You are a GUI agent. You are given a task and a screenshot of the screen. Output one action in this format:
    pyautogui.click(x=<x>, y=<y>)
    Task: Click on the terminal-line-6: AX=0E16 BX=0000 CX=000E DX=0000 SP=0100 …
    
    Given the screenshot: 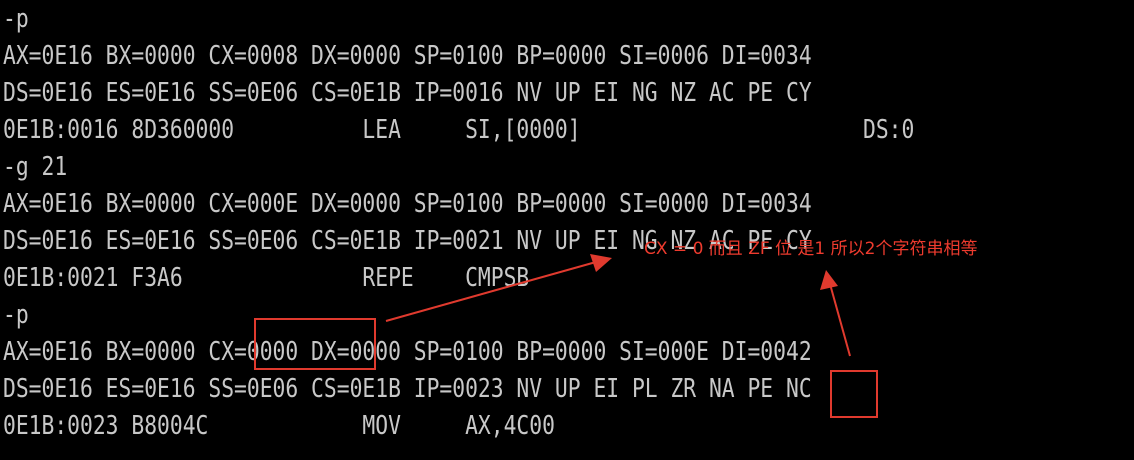 What is the action you would take?
    pyautogui.click(x=407, y=204)
    